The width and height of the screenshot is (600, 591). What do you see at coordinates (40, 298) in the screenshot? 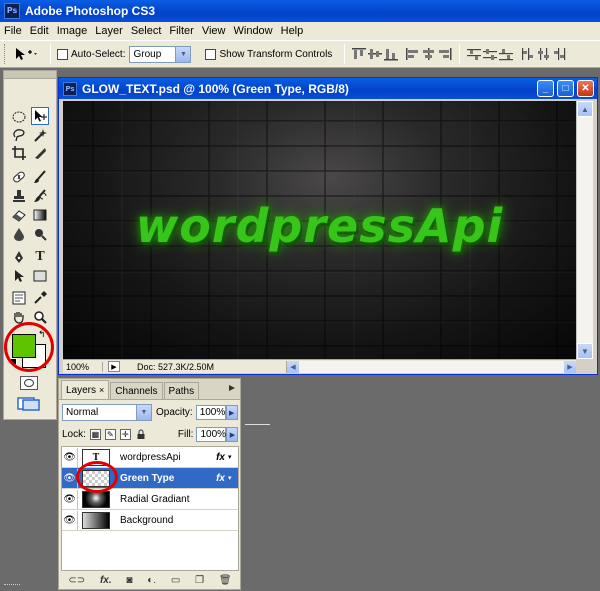
I see `eyedropper-tool-icon` at bounding box center [40, 298].